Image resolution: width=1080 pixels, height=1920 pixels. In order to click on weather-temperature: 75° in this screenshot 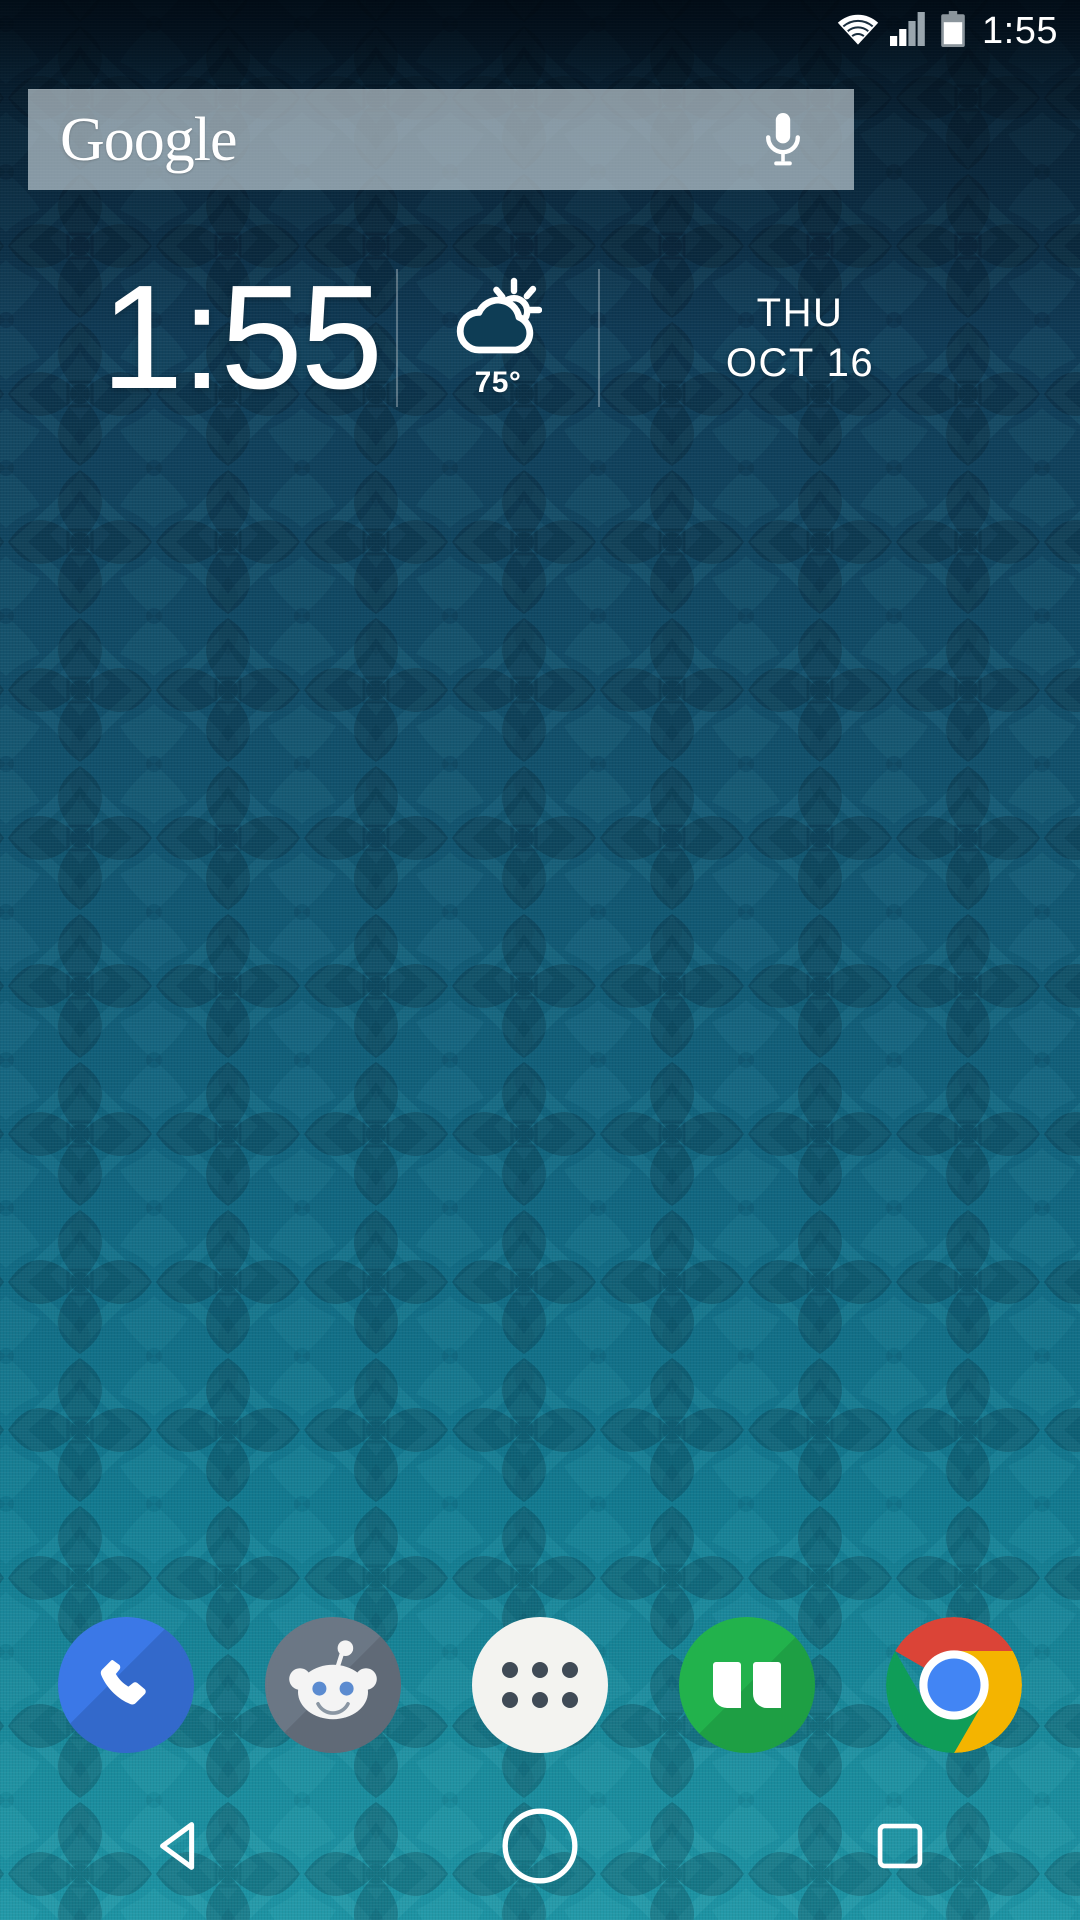, I will do `click(498, 382)`.